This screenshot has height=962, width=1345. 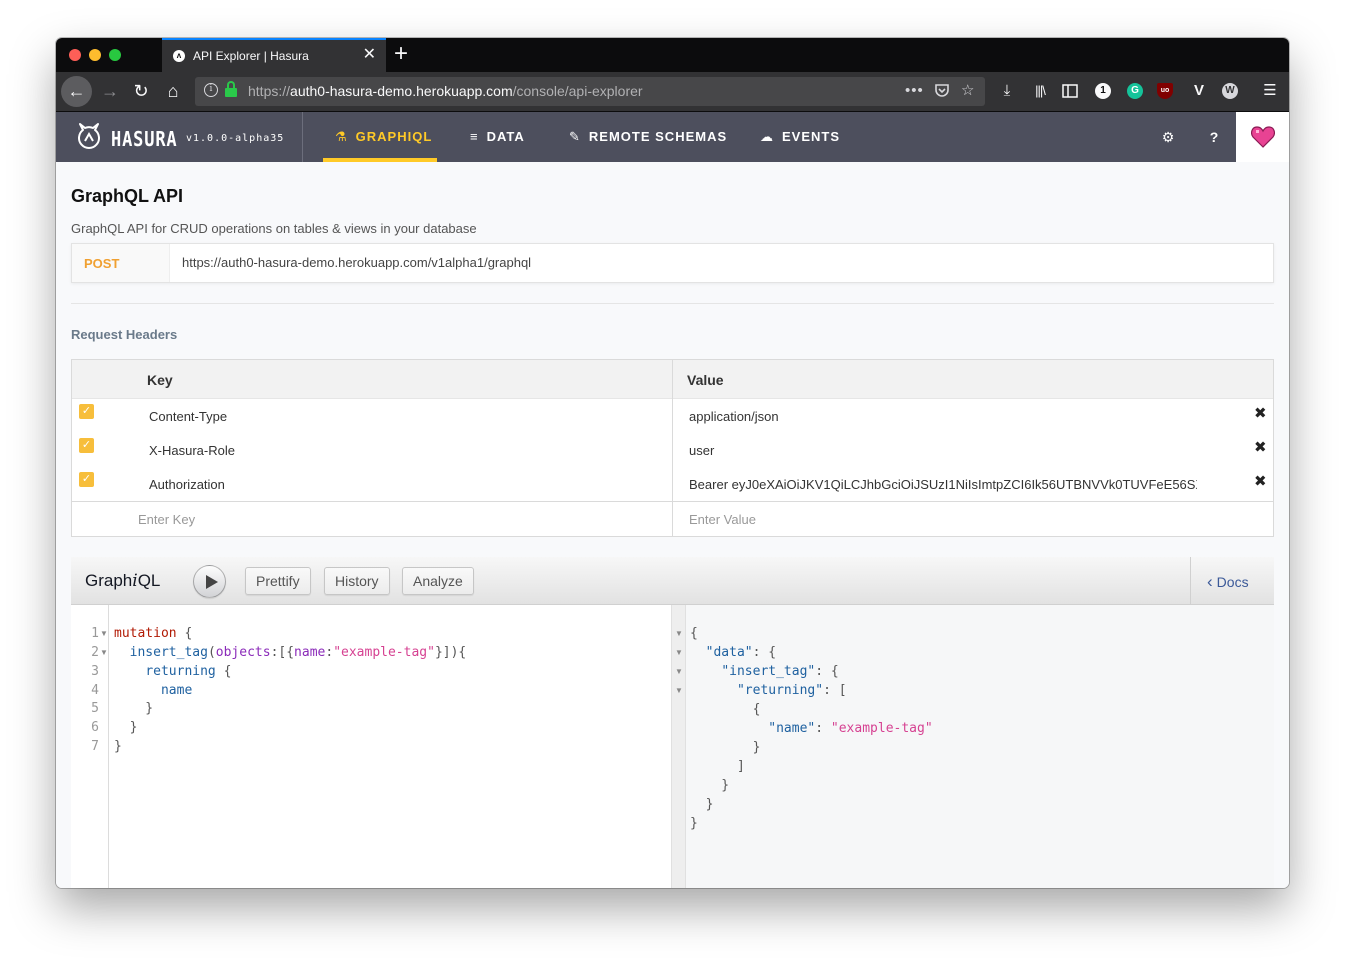 What do you see at coordinates (1040, 91) in the screenshot?
I see `library-icon: |||\` at bounding box center [1040, 91].